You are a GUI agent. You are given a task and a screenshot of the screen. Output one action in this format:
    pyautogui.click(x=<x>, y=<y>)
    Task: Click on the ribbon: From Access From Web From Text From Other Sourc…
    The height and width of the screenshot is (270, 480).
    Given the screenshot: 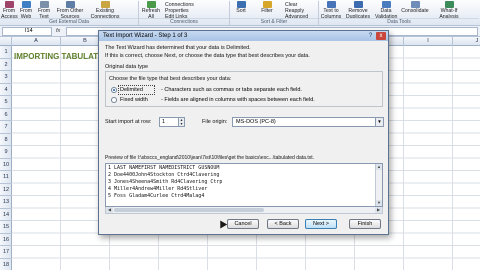 What is the action you would take?
    pyautogui.click(x=240, y=13)
    